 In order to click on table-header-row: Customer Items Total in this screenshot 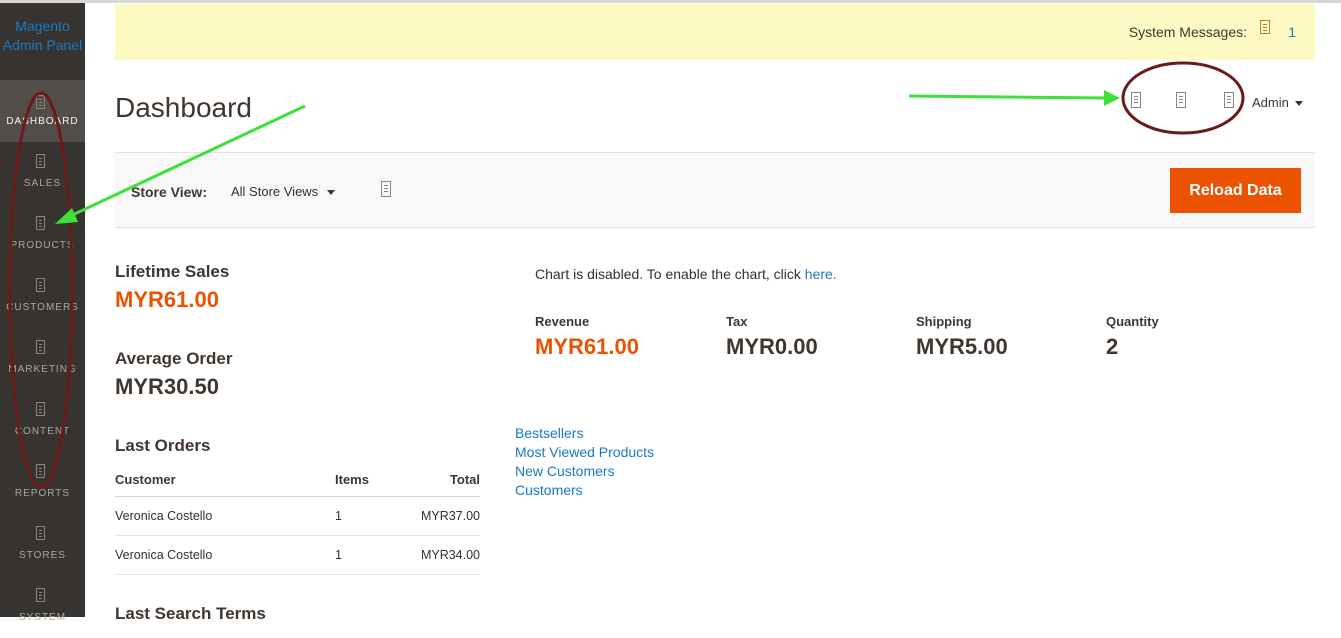, I will do `click(297, 479)`.